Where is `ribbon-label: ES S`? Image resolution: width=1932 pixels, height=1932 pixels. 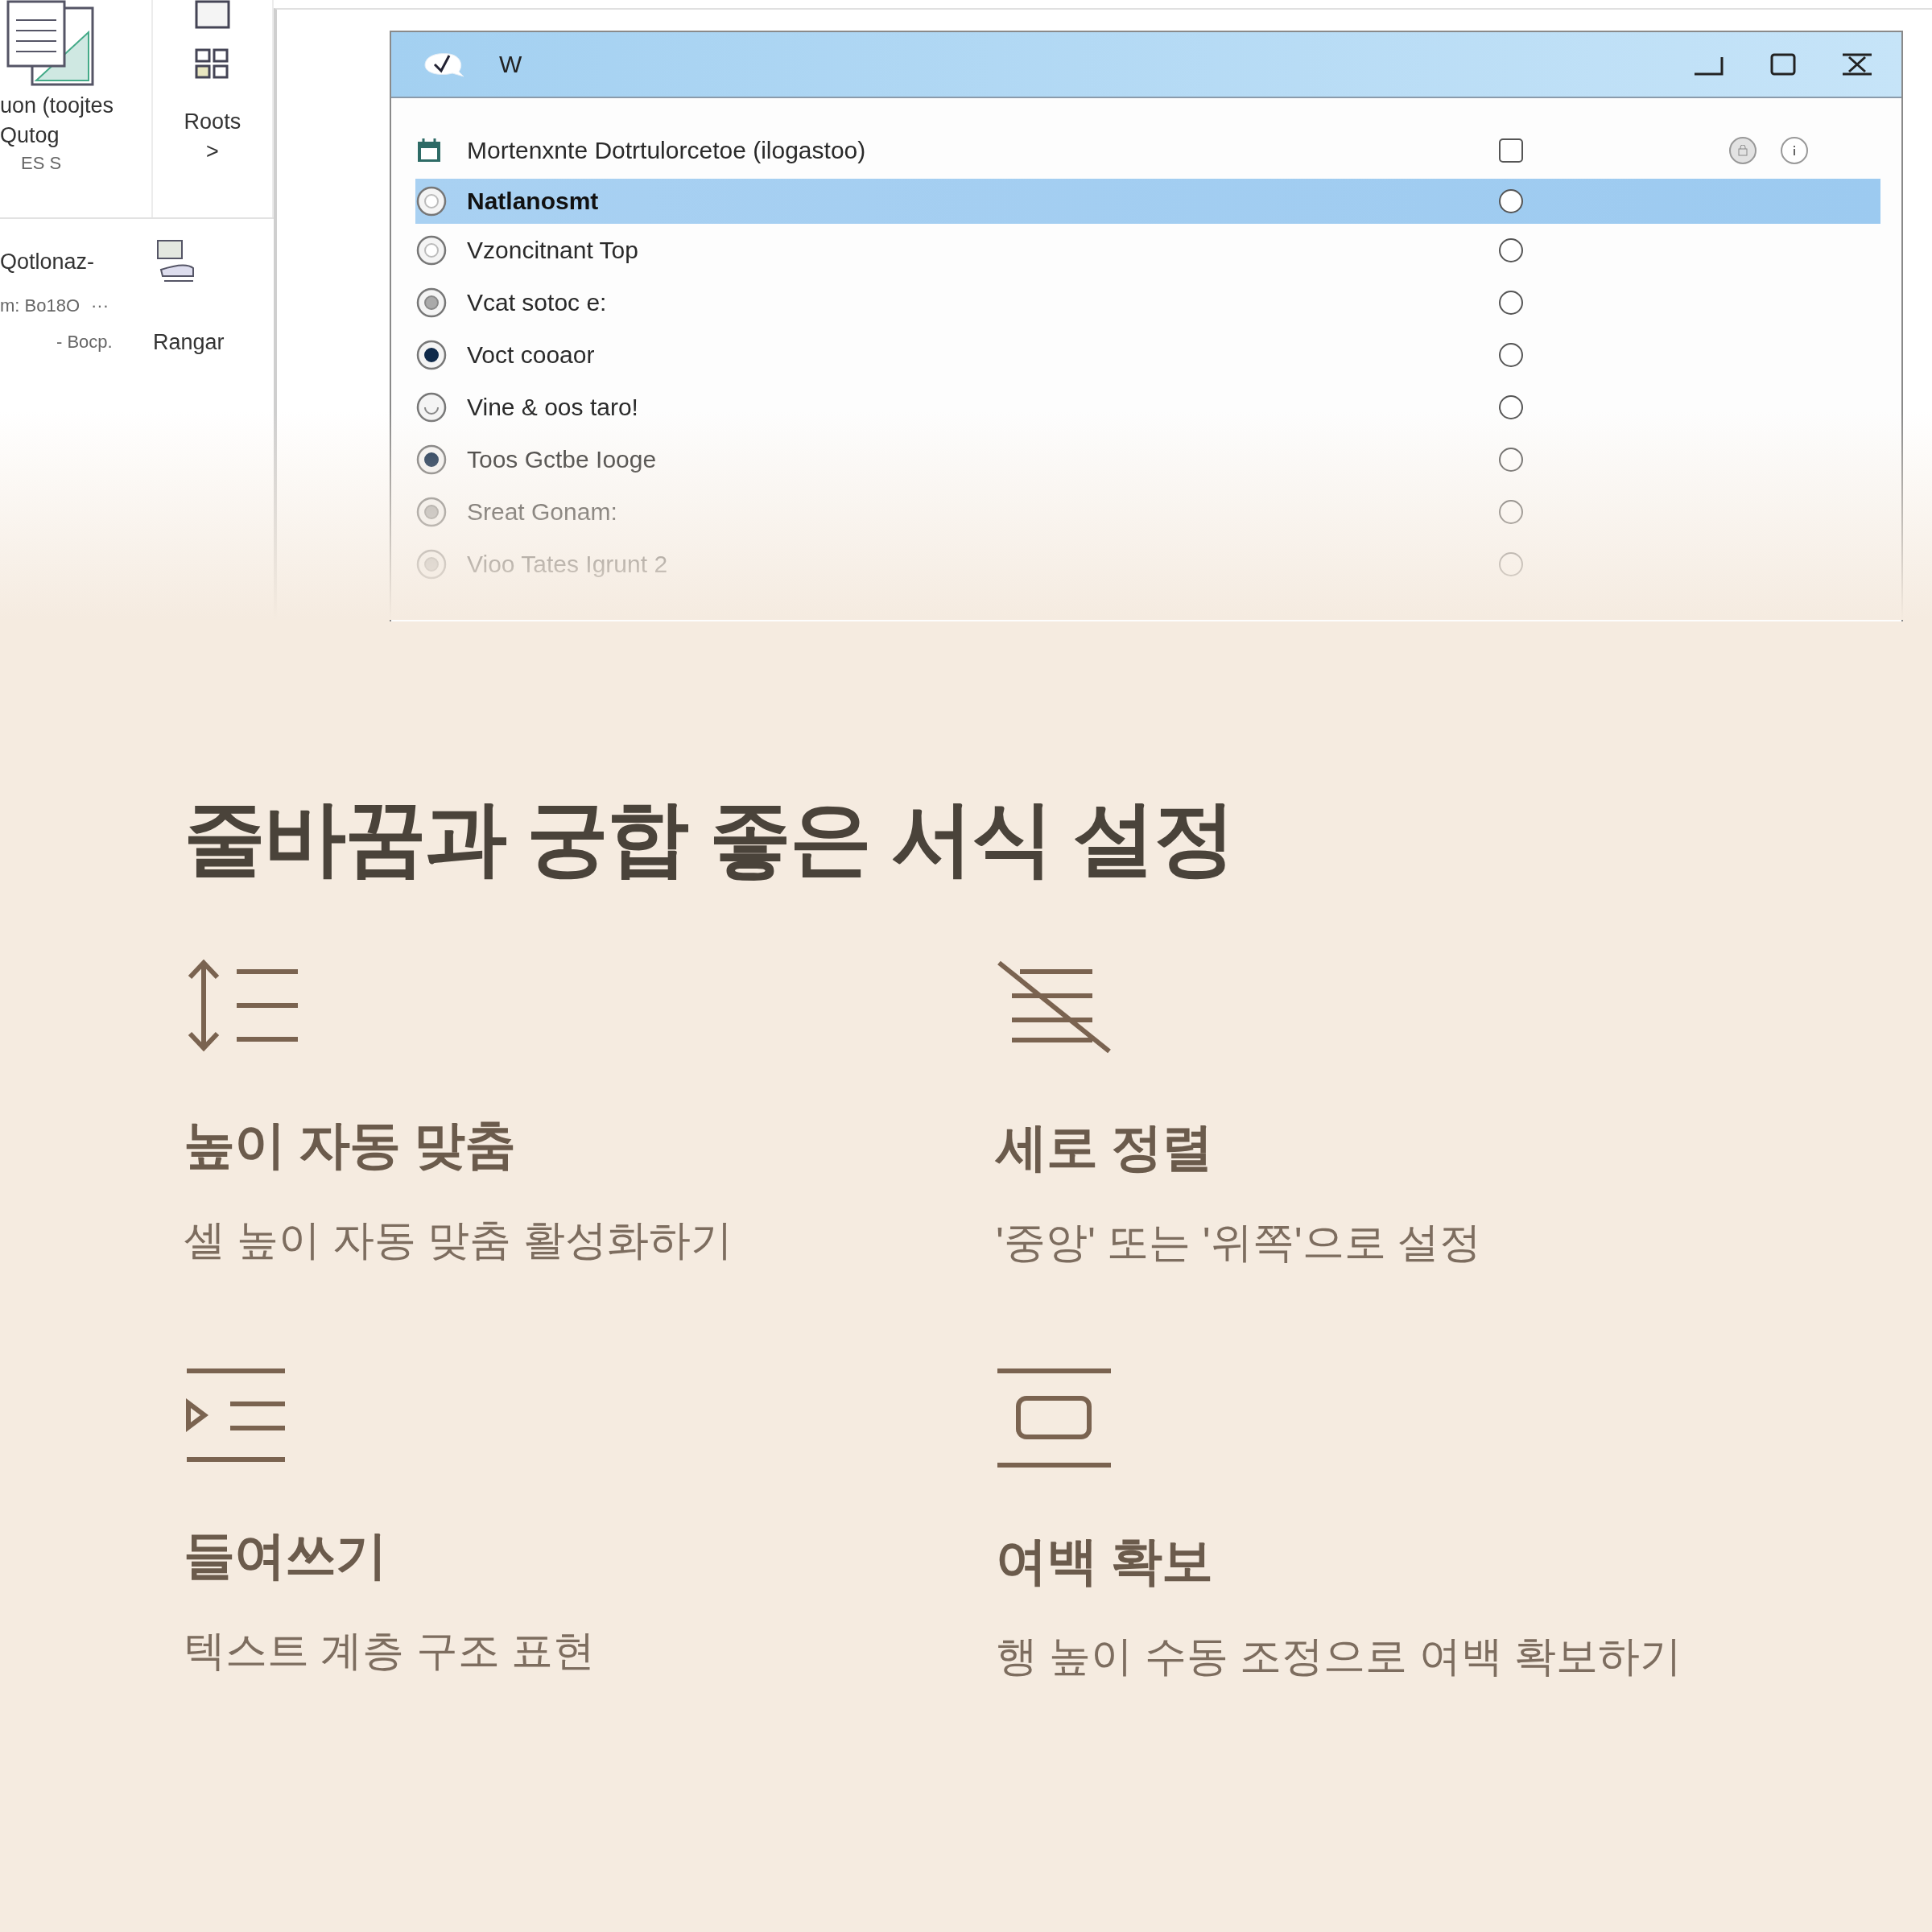
ribbon-label: ES S is located at coordinates (41, 163).